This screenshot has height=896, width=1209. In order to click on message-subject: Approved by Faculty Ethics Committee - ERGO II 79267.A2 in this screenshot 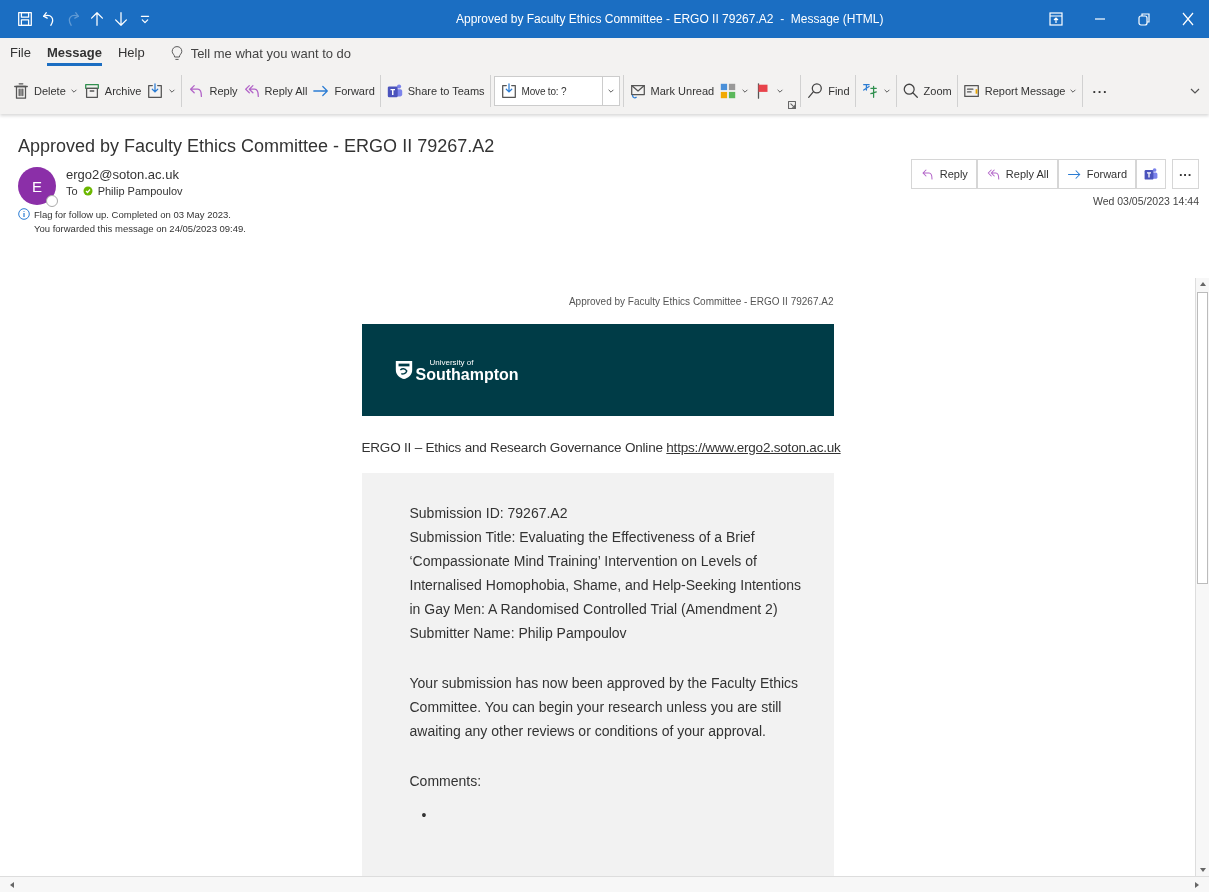, I will do `click(257, 146)`.